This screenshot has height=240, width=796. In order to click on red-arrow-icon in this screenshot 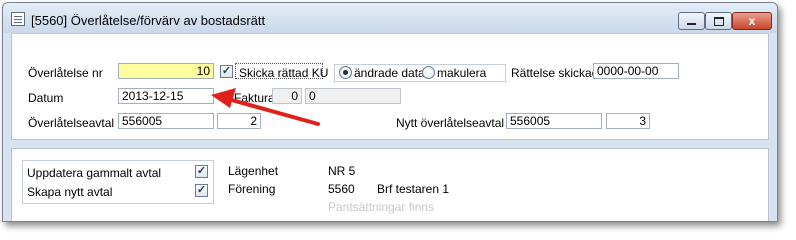, I will do `click(265, 107)`.